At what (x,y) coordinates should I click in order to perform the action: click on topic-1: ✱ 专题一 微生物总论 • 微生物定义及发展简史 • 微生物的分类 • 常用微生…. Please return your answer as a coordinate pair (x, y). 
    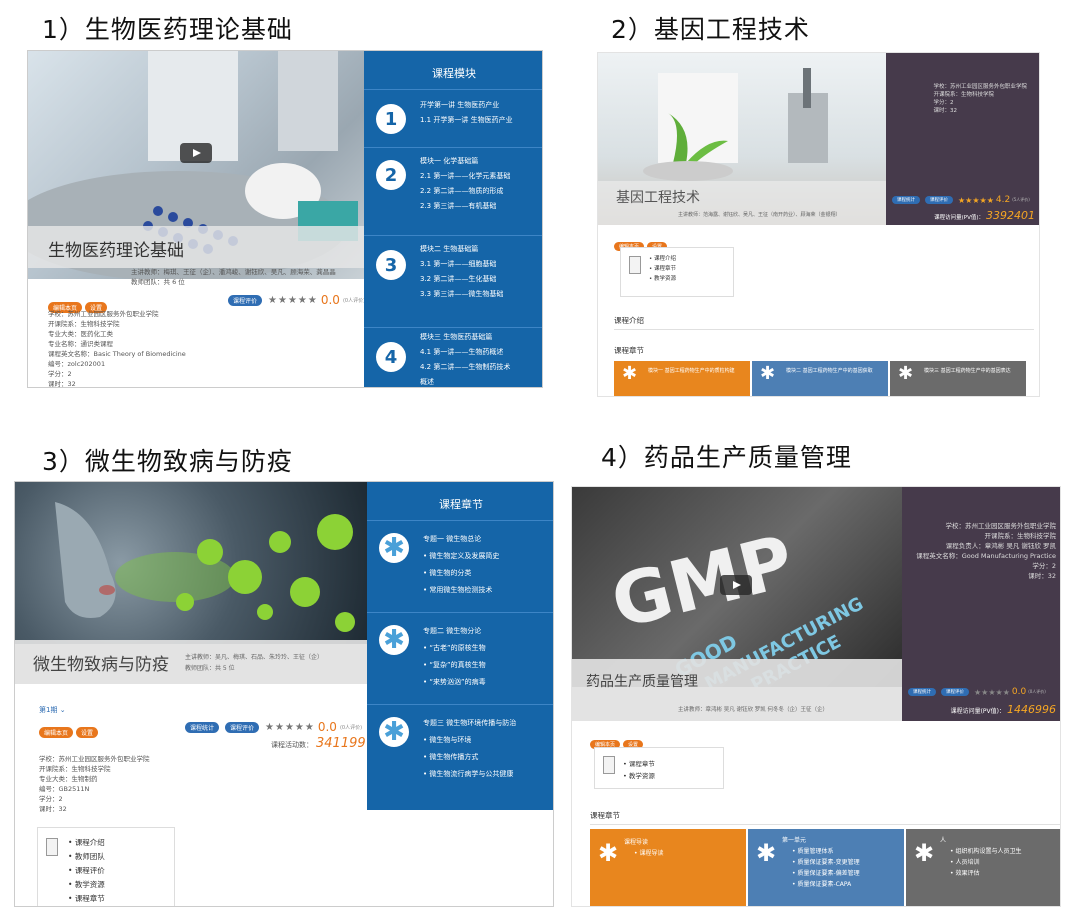
    Looking at the image, I should click on (460, 566).